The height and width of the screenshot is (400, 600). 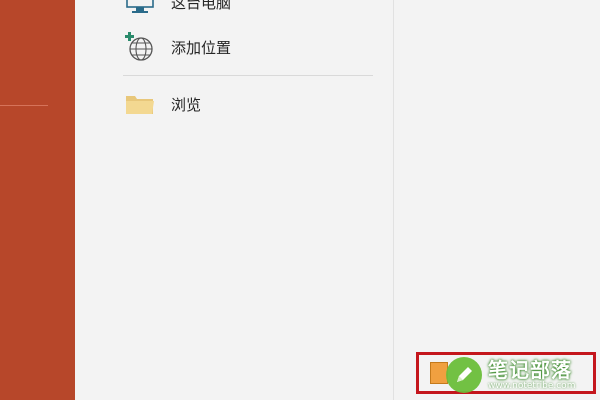 I want to click on add-globe-icon, so click(x=140, y=47).